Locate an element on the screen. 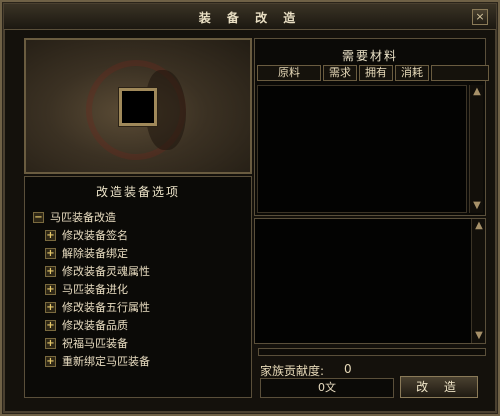 This screenshot has height=416, width=500. option-label: 重新绑定马匹装备 is located at coordinates (106, 361).